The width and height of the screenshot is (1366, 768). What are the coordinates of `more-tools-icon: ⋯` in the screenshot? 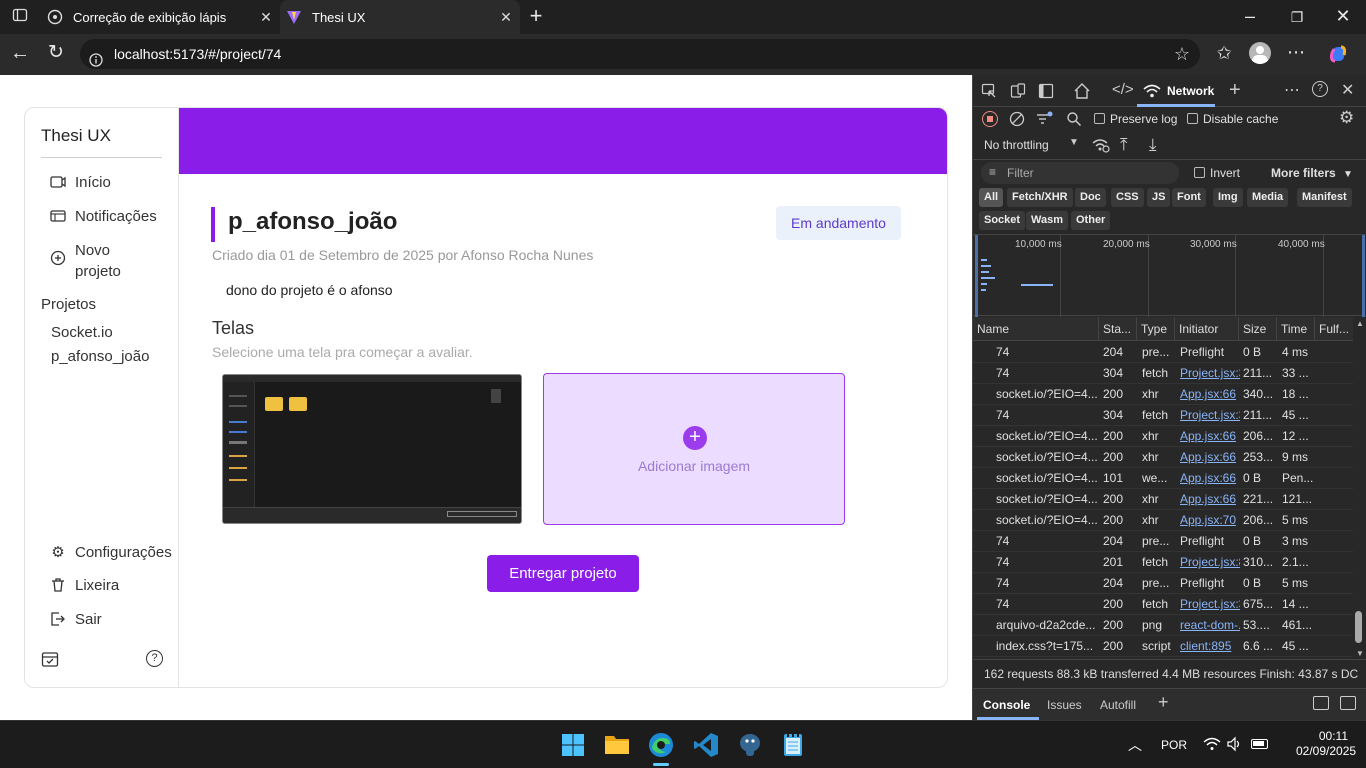 It's located at (1292, 90).